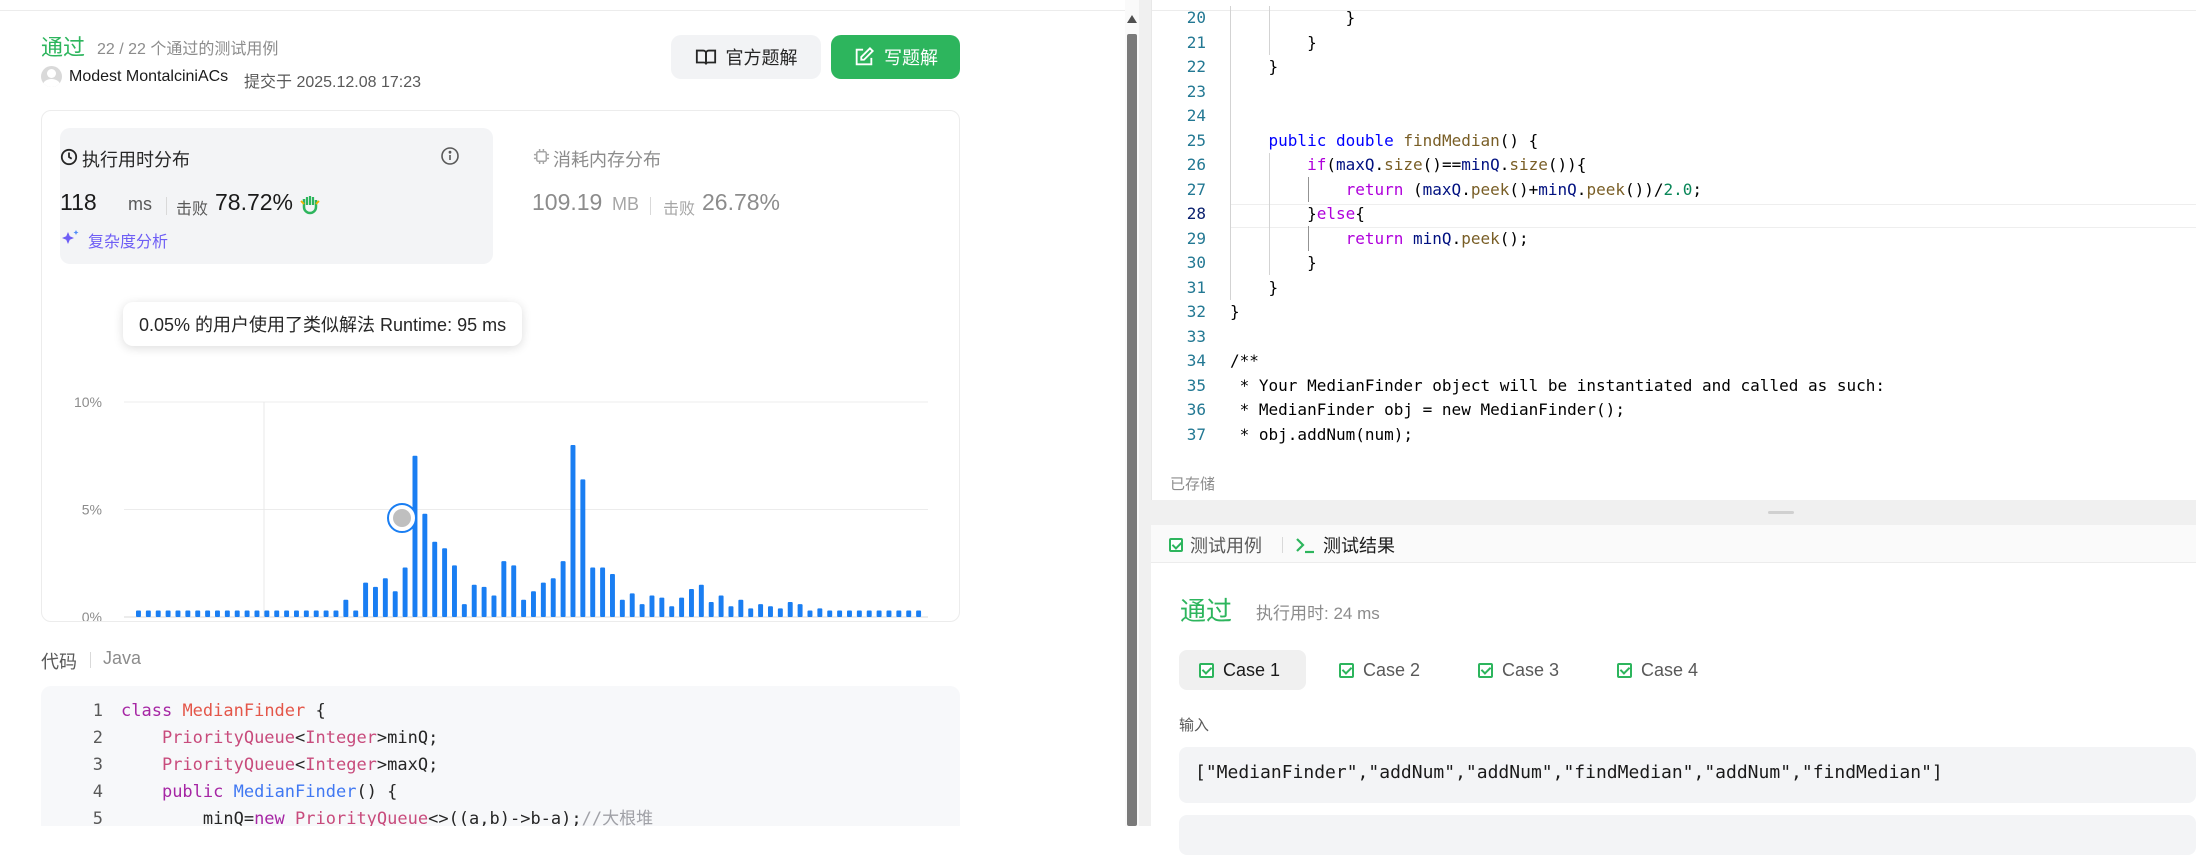 The width and height of the screenshot is (2196, 855). What do you see at coordinates (1196, 409) in the screenshot?
I see `line-number: 36` at bounding box center [1196, 409].